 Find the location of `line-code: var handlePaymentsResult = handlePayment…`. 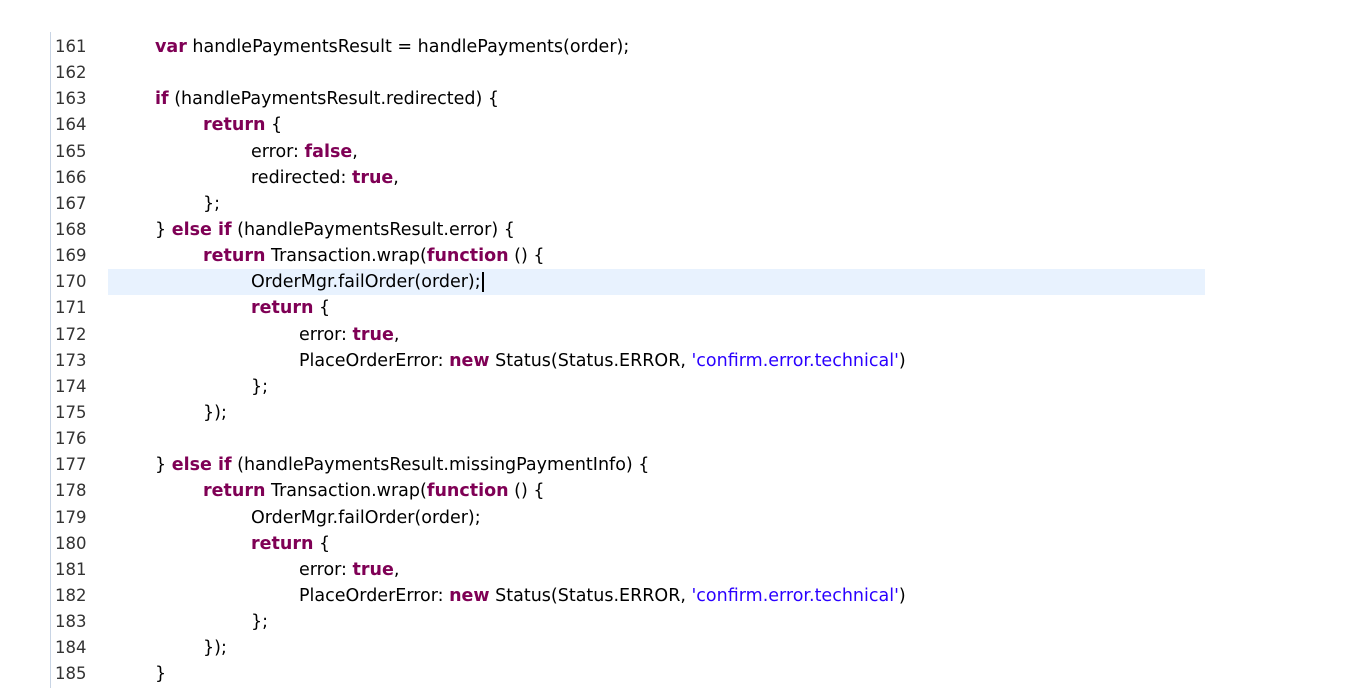

line-code: var handlePaymentsResult = handlePayment… is located at coordinates (392, 47).